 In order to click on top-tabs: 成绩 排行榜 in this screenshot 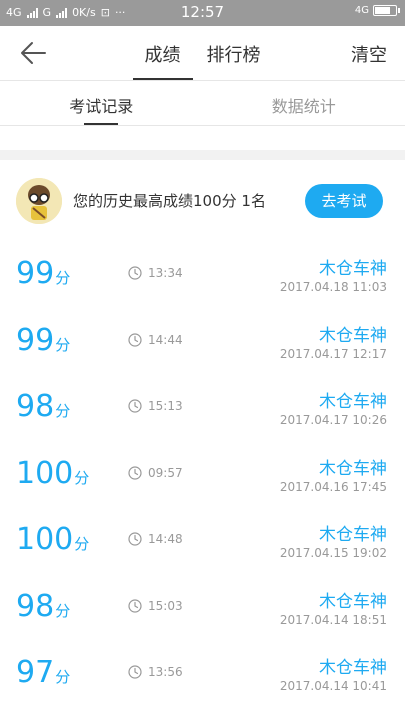, I will do `click(202, 53)`.